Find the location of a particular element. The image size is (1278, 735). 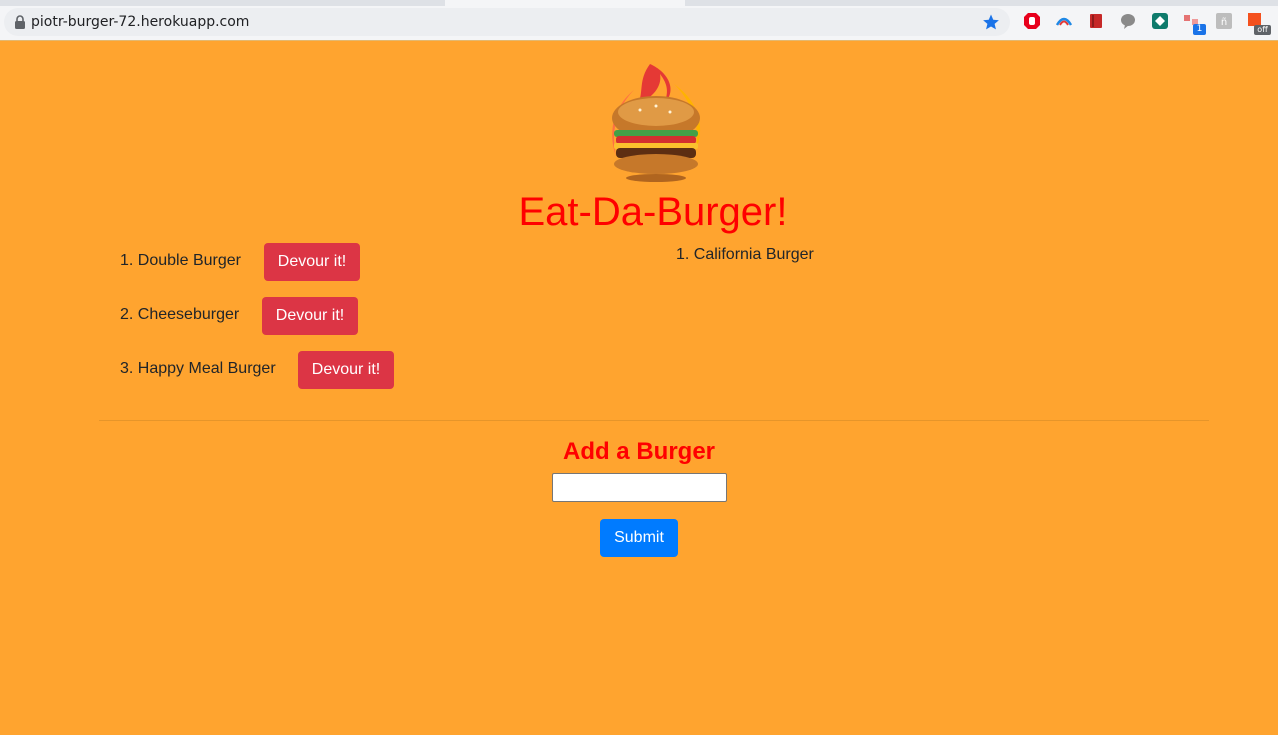

burger-name-input is located at coordinates (639, 487).